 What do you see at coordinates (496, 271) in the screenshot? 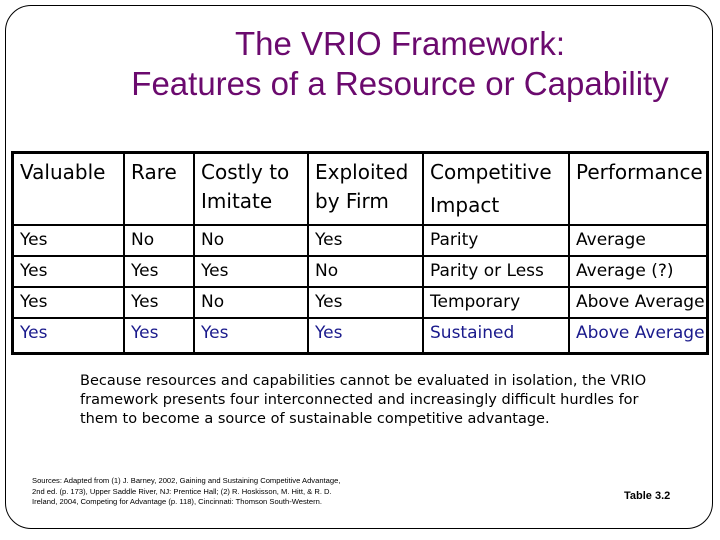
I see `cell-impact: Parity or Less` at bounding box center [496, 271].